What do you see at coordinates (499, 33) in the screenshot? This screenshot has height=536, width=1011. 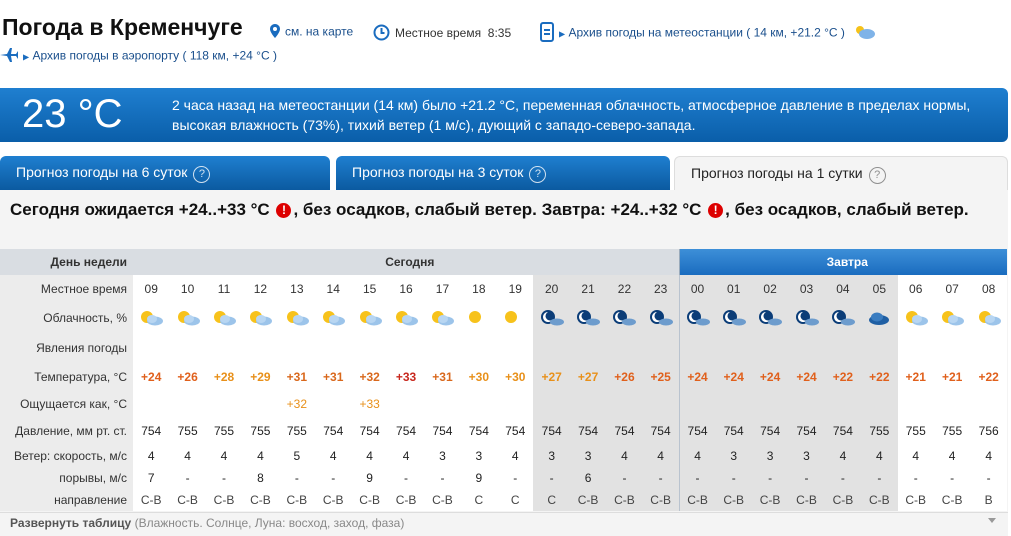 I see `local-time-value: 8:35` at bounding box center [499, 33].